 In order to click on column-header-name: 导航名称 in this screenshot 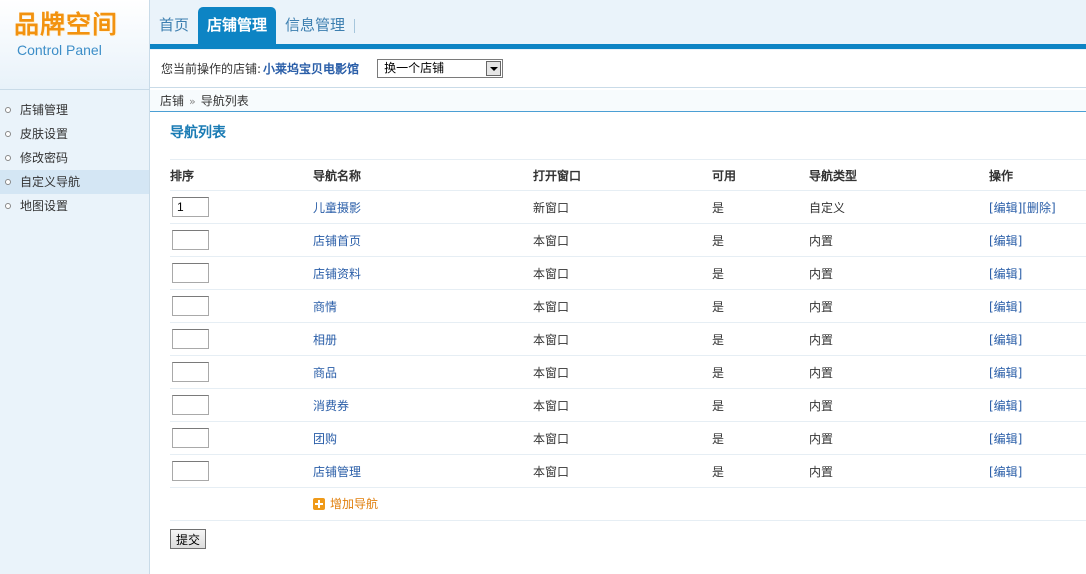, I will do `click(423, 175)`.